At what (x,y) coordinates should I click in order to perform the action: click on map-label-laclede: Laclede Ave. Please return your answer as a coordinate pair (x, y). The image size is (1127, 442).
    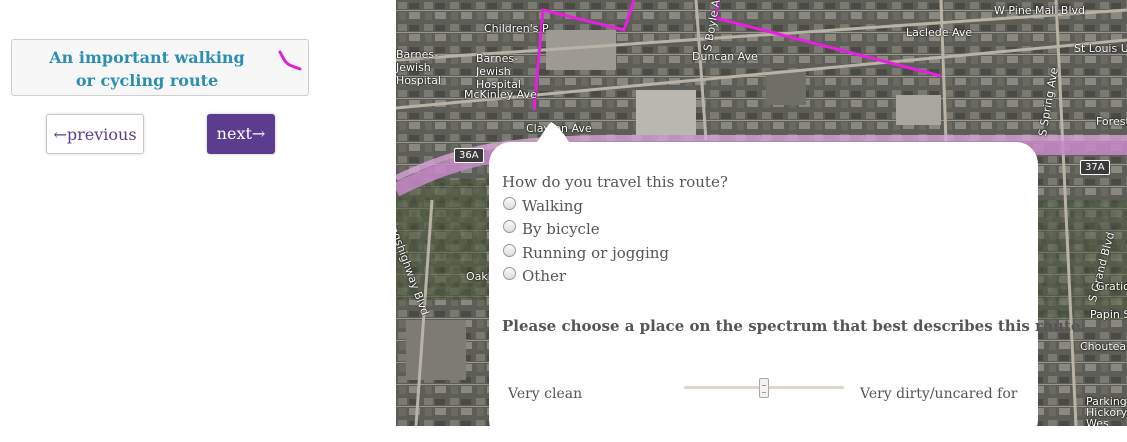
    Looking at the image, I should click on (939, 32).